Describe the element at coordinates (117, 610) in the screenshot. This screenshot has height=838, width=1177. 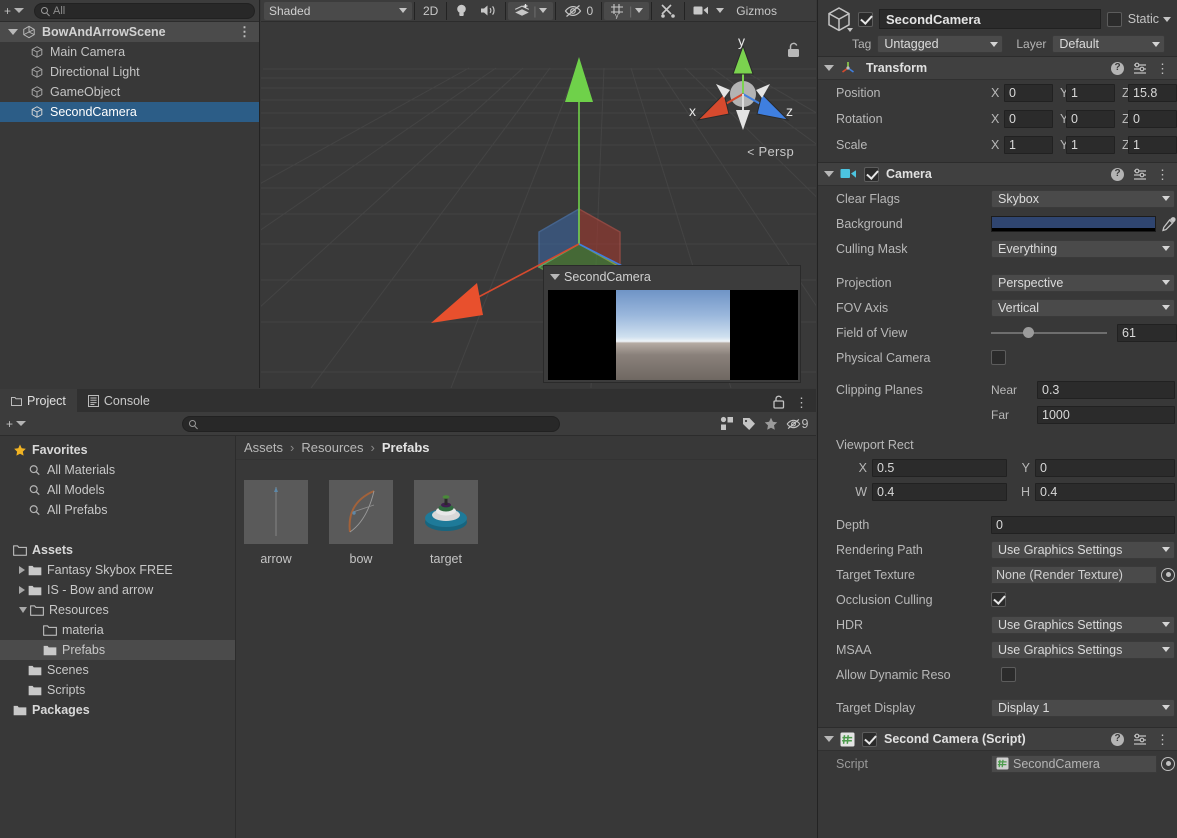
I see `project-tree-item-resources: Resources` at that location.